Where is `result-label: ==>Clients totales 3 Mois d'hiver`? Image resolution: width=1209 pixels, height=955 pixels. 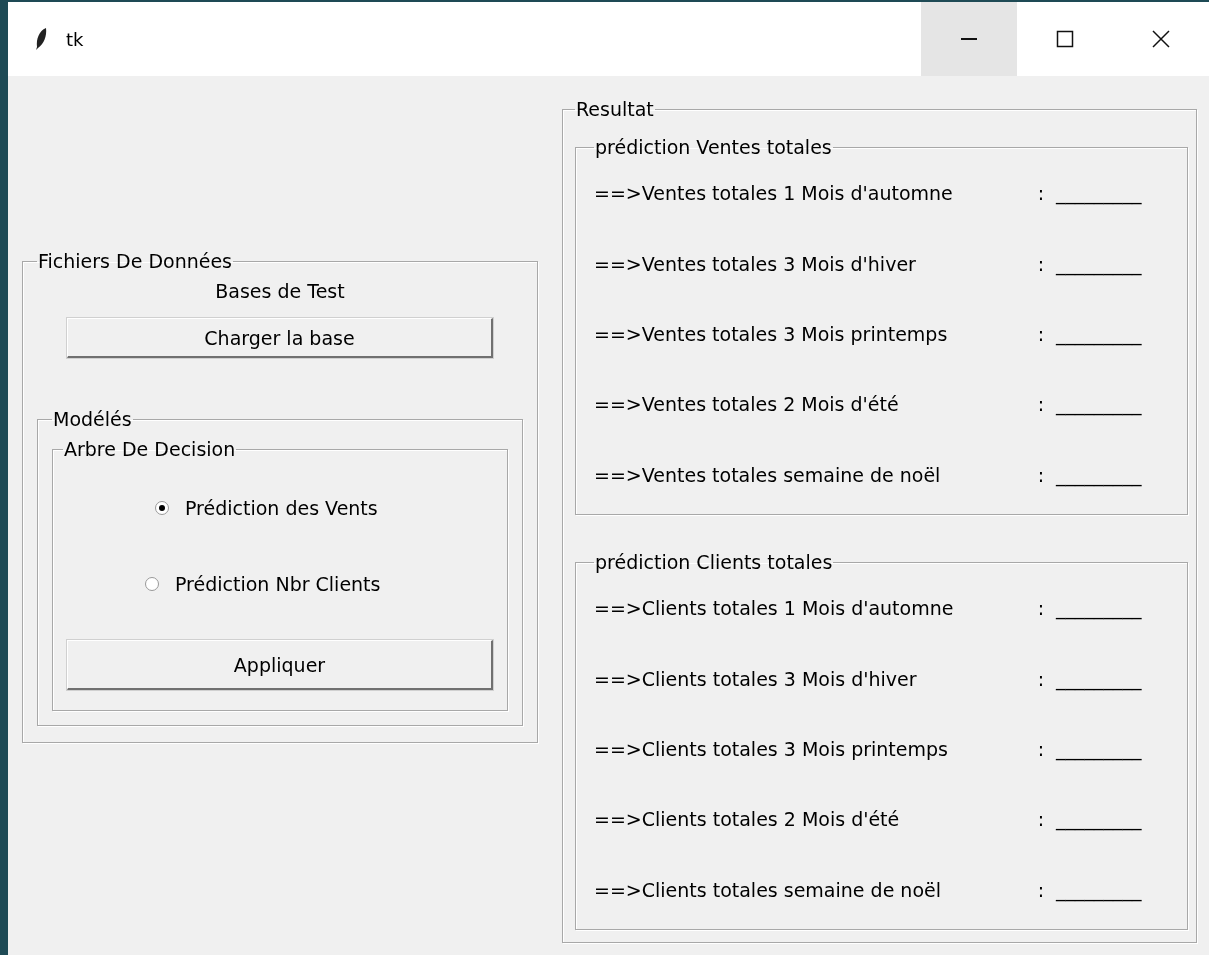 result-label: ==>Clients totales 3 Mois d'hiver is located at coordinates (756, 678).